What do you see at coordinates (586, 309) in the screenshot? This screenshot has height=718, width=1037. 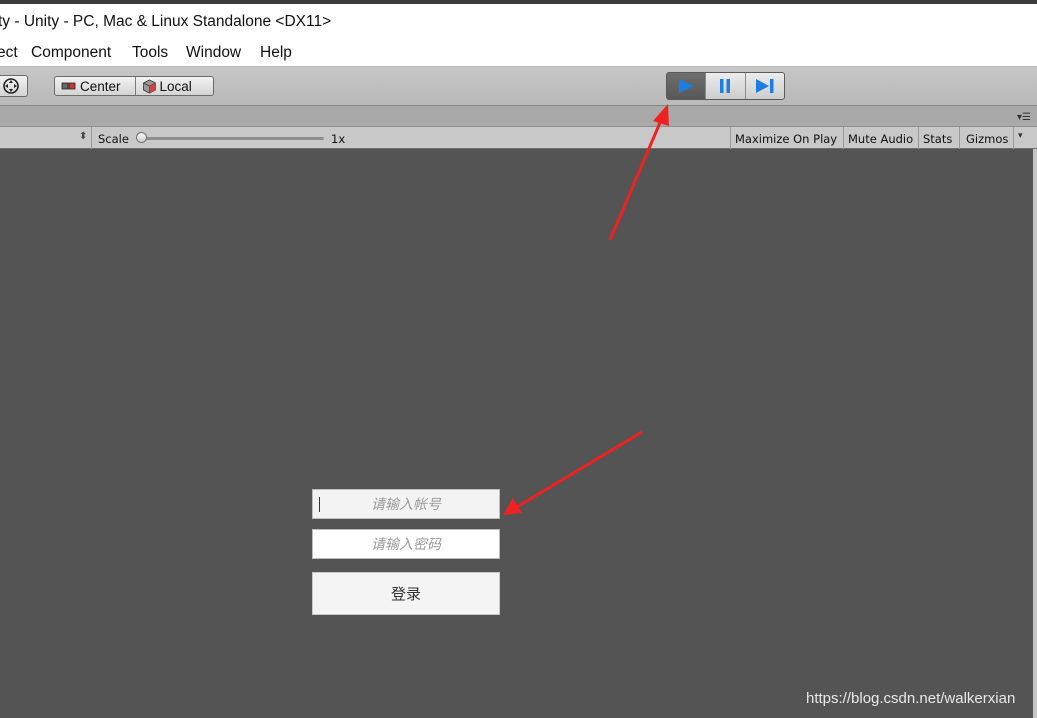 I see `annotation-arrows` at bounding box center [586, 309].